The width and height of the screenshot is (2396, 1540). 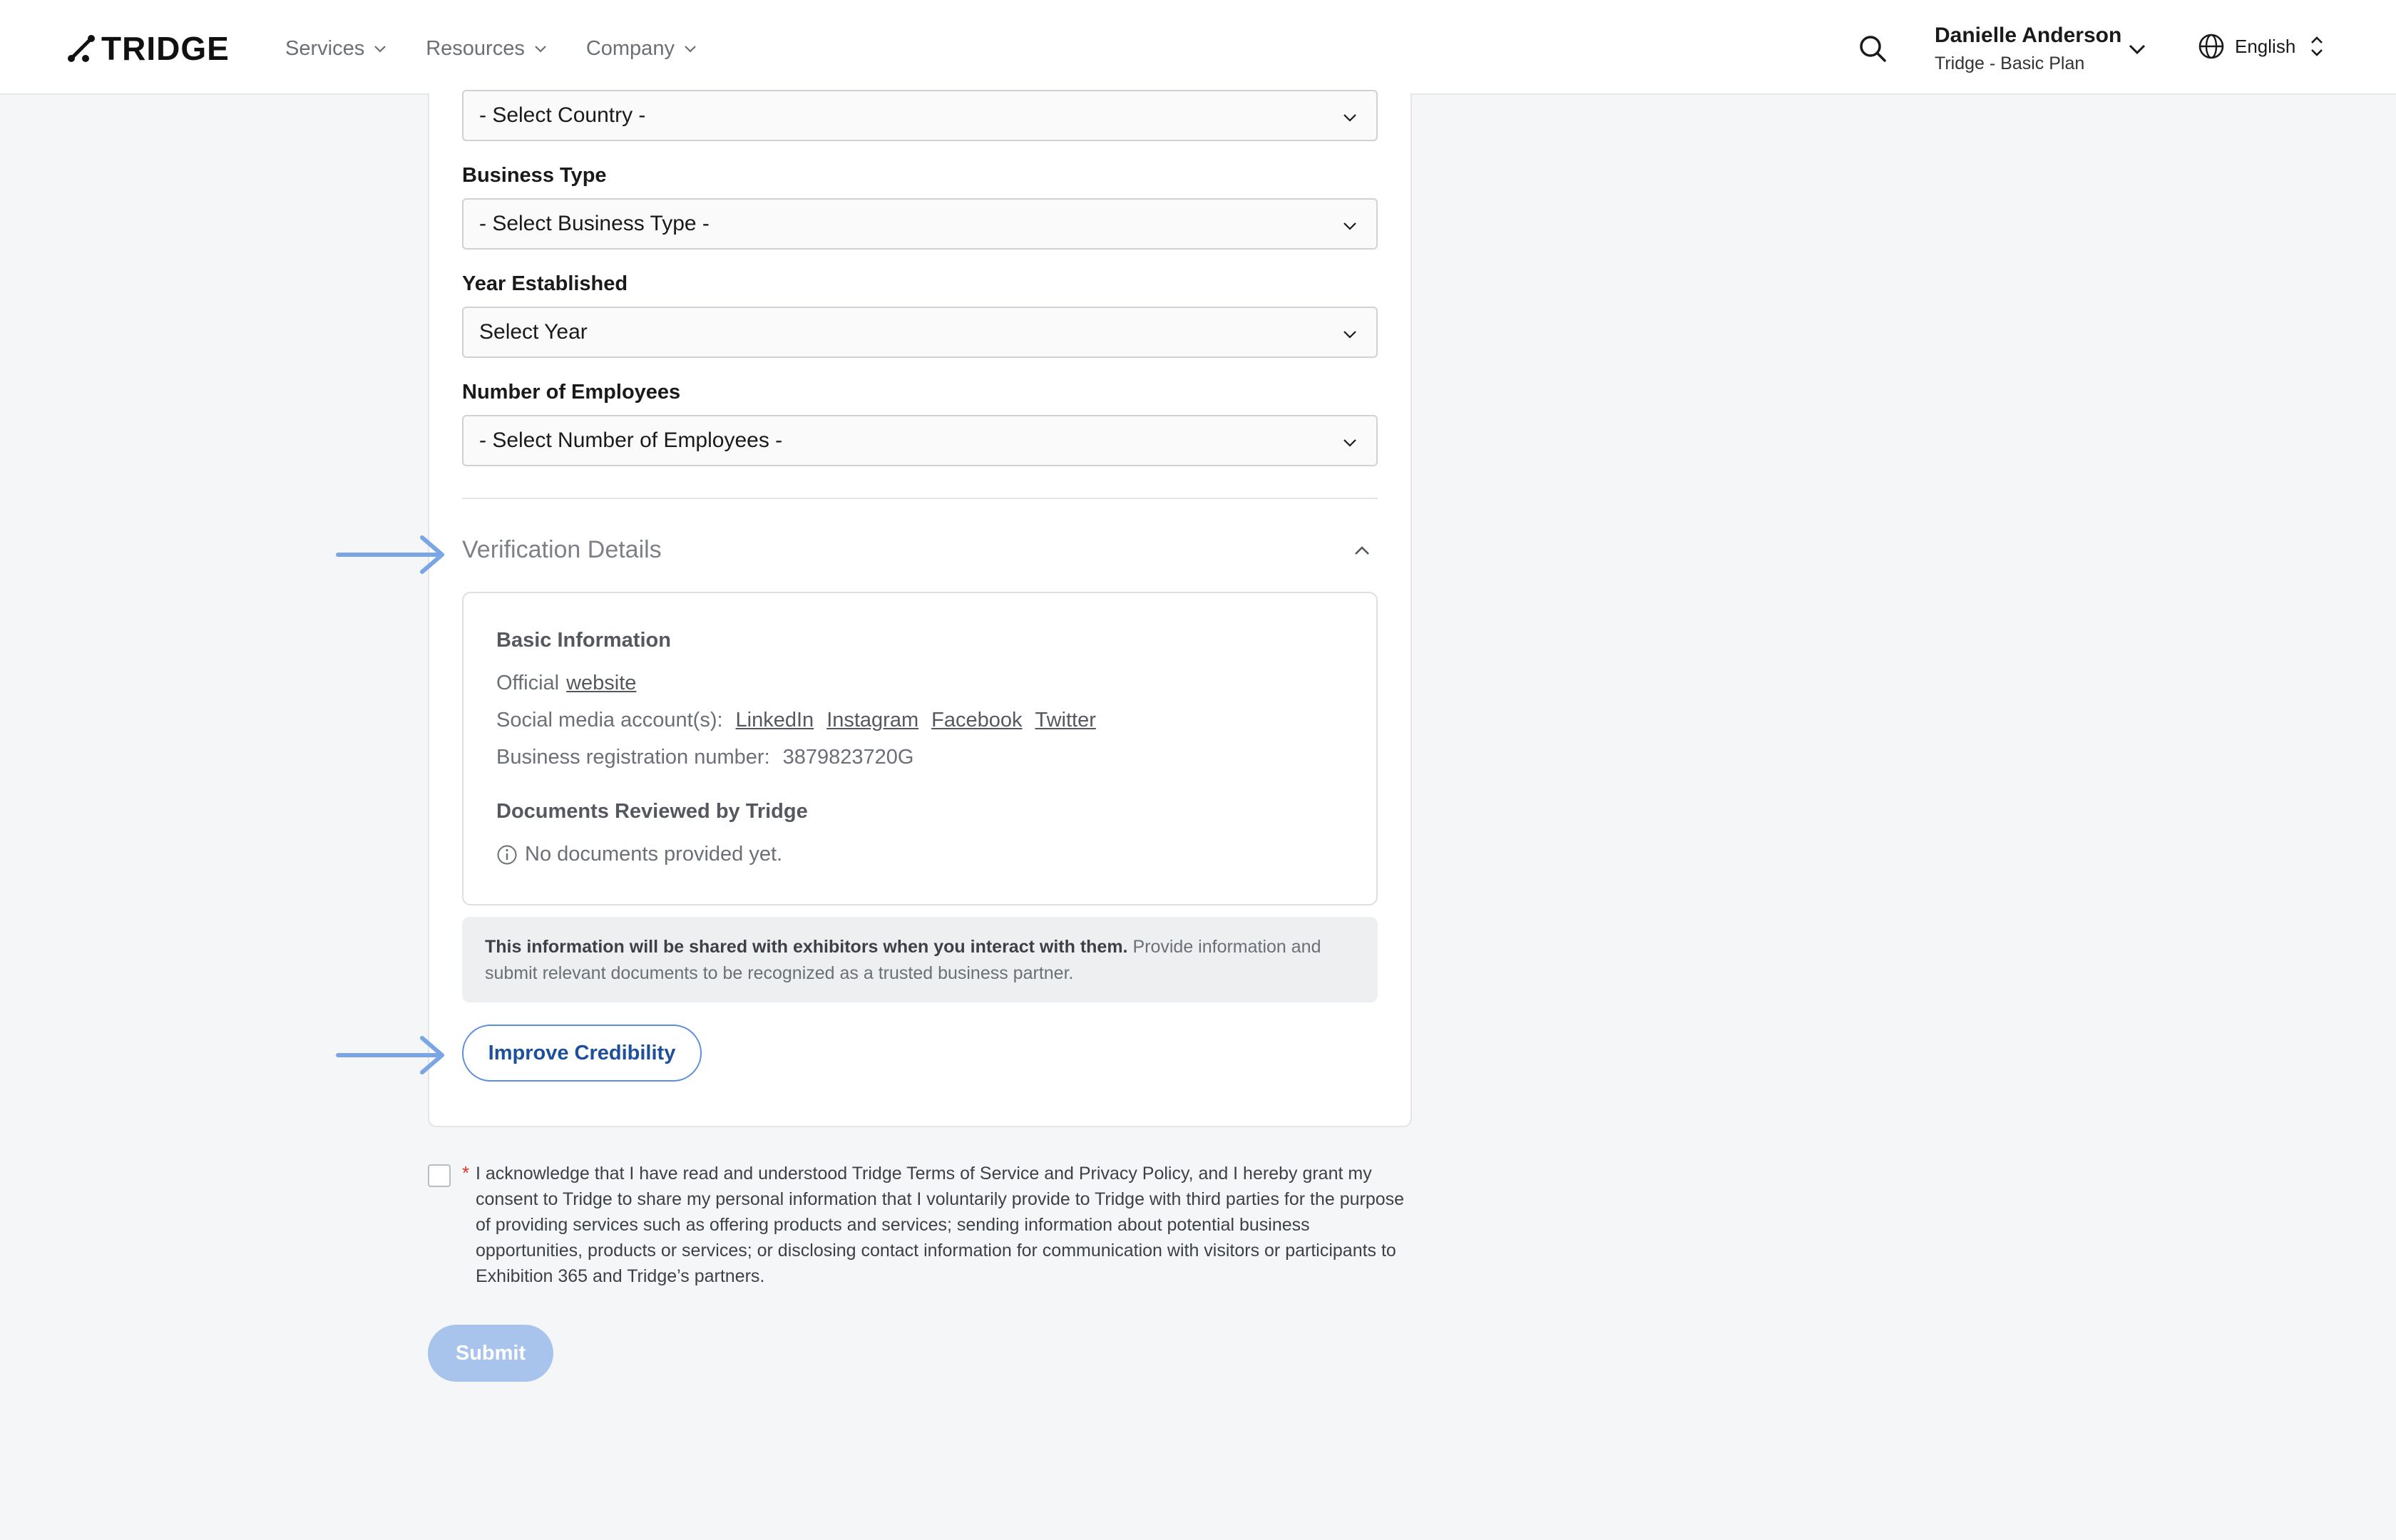 I want to click on language-label: English, so click(x=2265, y=46).